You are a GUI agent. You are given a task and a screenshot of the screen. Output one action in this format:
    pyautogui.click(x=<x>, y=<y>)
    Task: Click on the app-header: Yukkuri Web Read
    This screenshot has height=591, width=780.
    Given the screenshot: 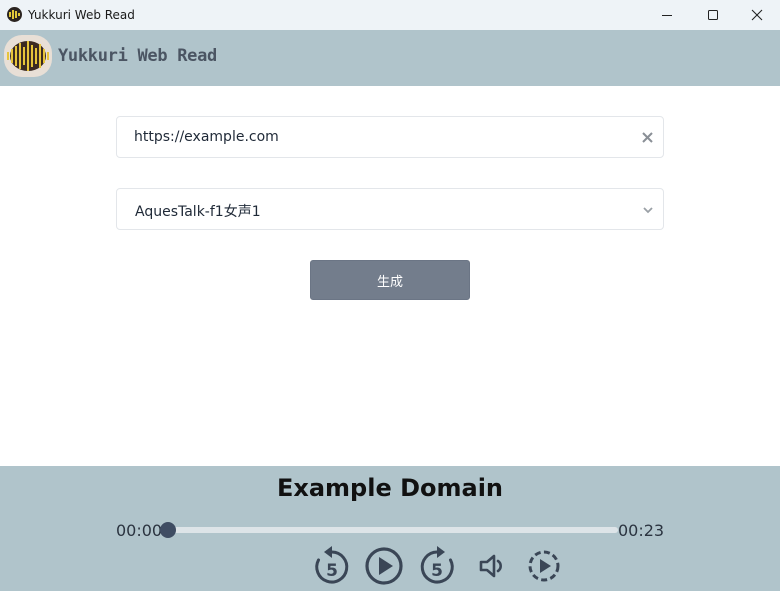 What is the action you would take?
    pyautogui.click(x=390, y=58)
    